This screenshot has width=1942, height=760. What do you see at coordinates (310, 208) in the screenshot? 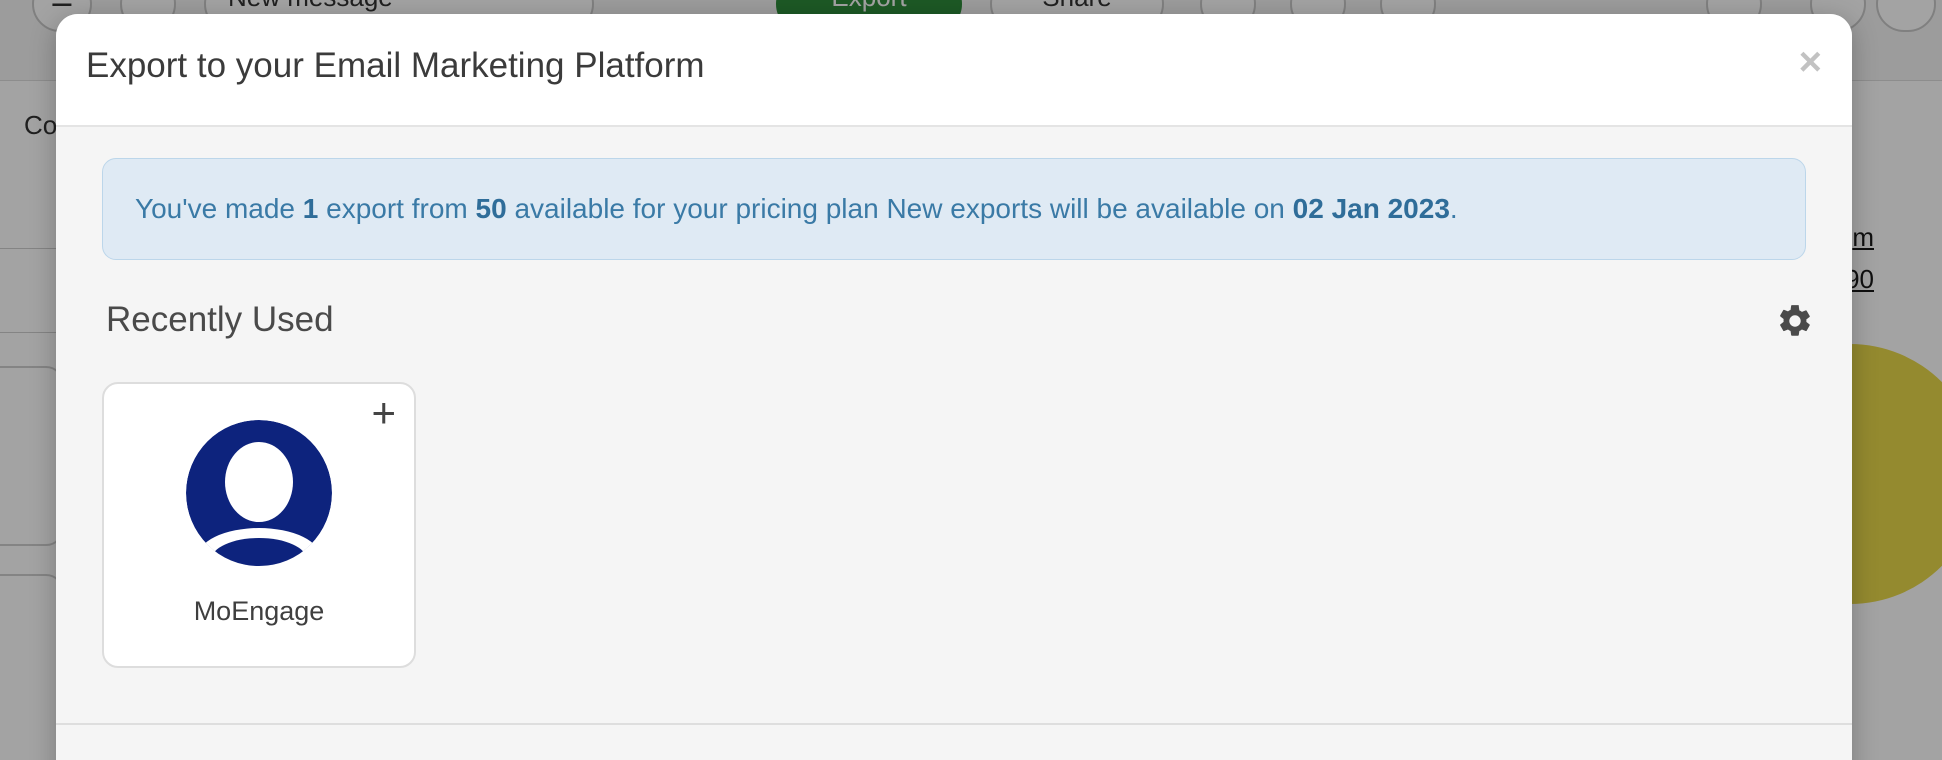
I see `alert-export-count: 1` at bounding box center [310, 208].